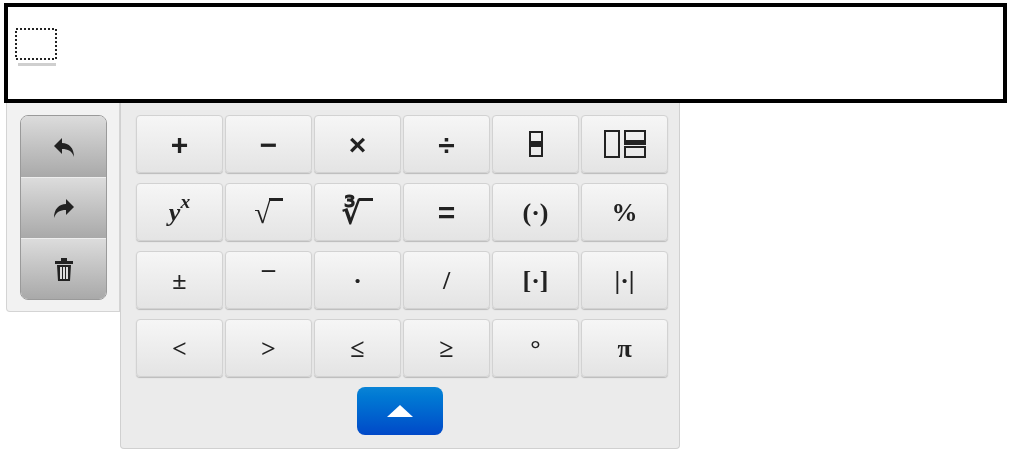 This screenshot has width=1012, height=451. I want to click on key: %, so click(624, 212).